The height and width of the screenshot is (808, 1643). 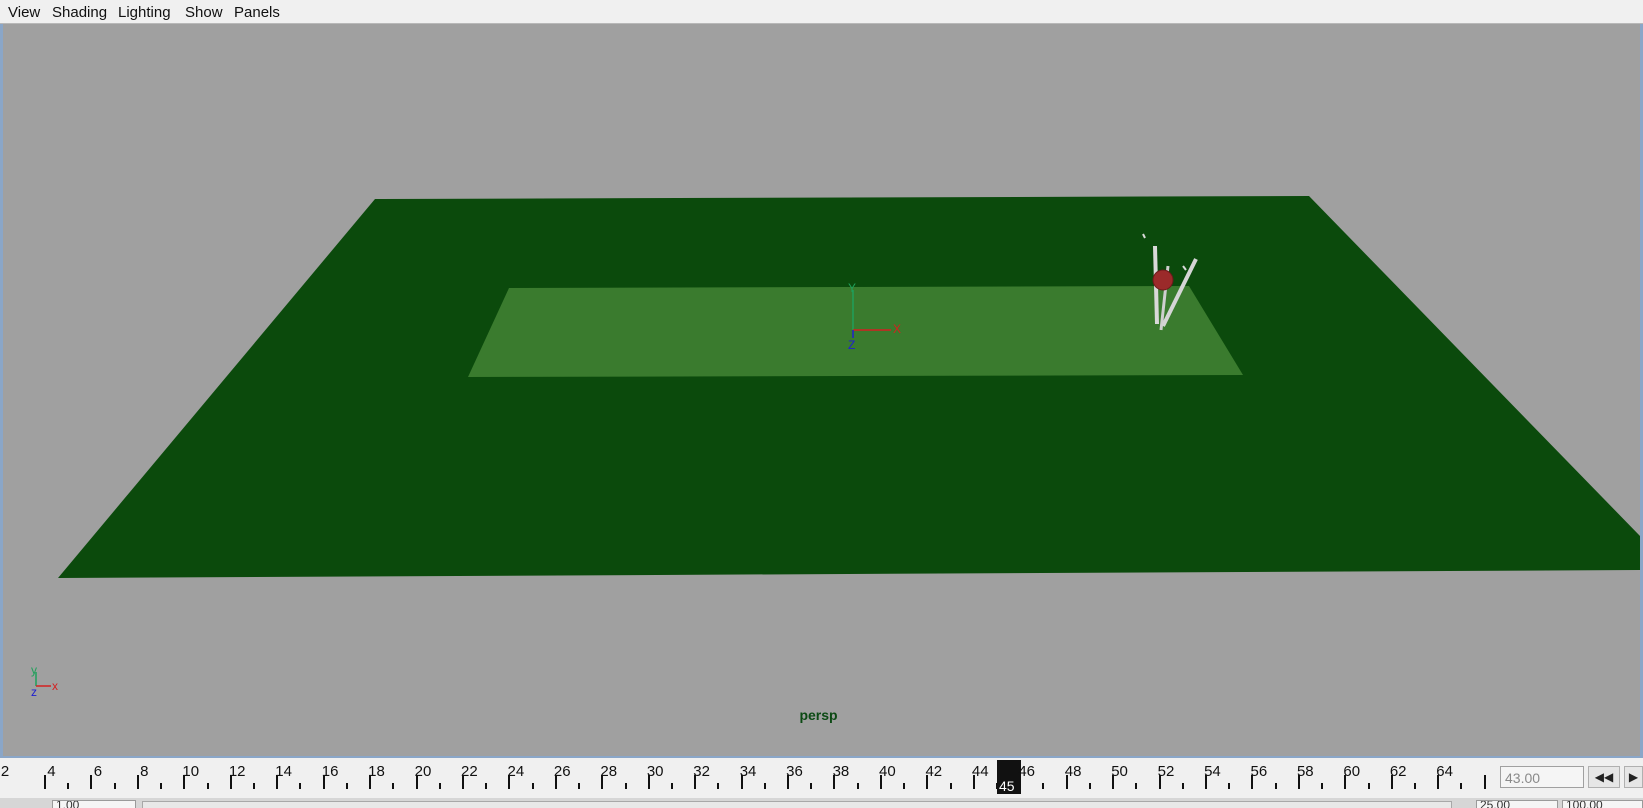 What do you see at coordinates (1604, 777) in the screenshot?
I see `step-back-button: ◀◀` at bounding box center [1604, 777].